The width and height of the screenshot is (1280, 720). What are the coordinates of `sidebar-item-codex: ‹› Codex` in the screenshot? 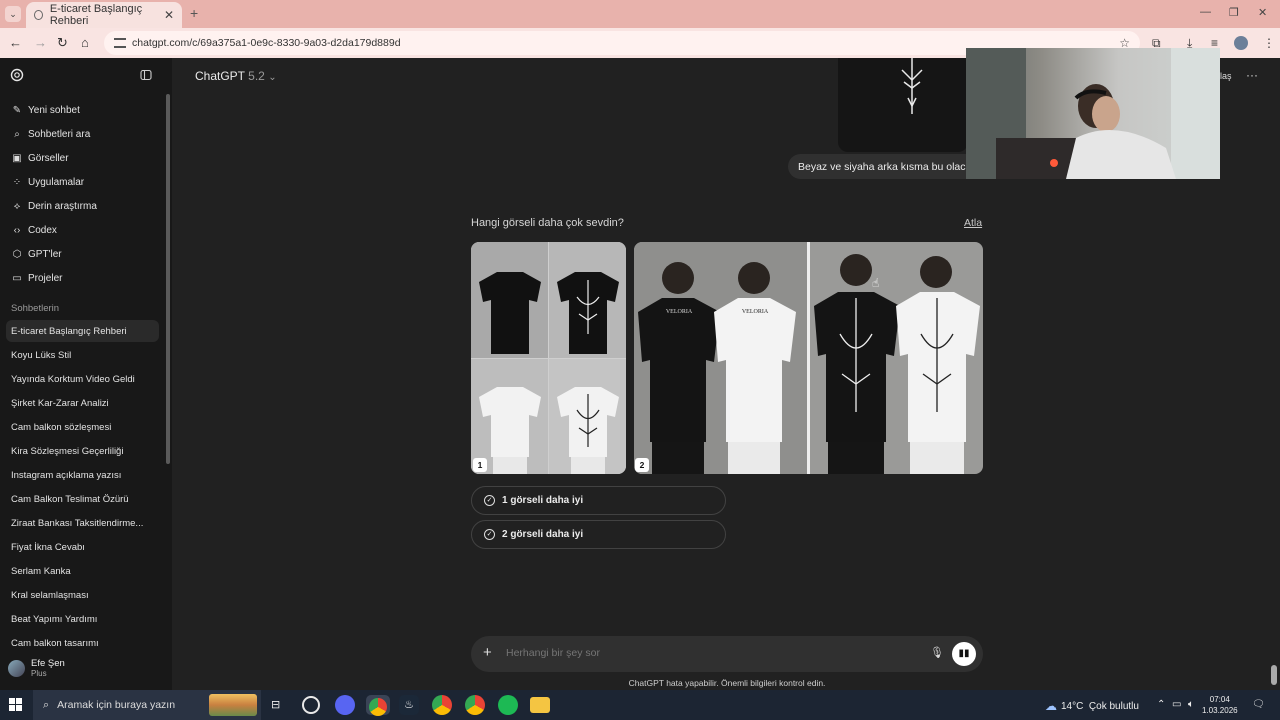 It's located at (84, 230).